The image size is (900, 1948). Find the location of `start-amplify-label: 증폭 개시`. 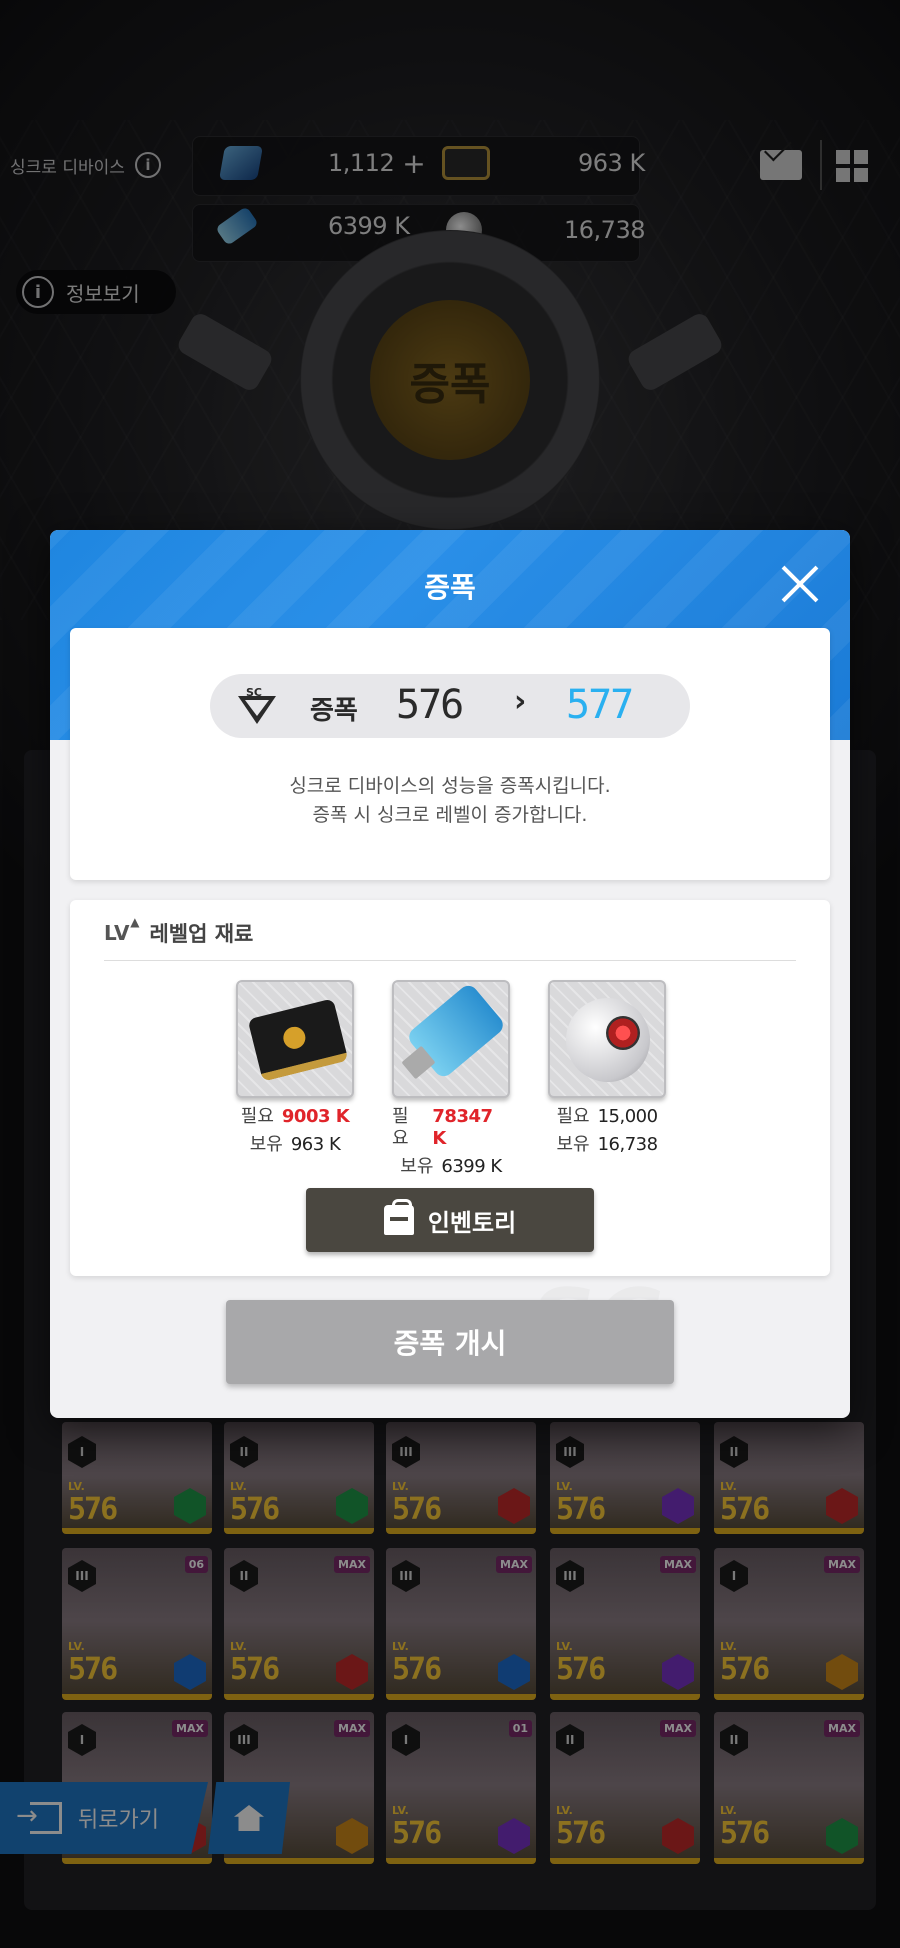

start-amplify-label: 증폭 개시 is located at coordinates (450, 1343).